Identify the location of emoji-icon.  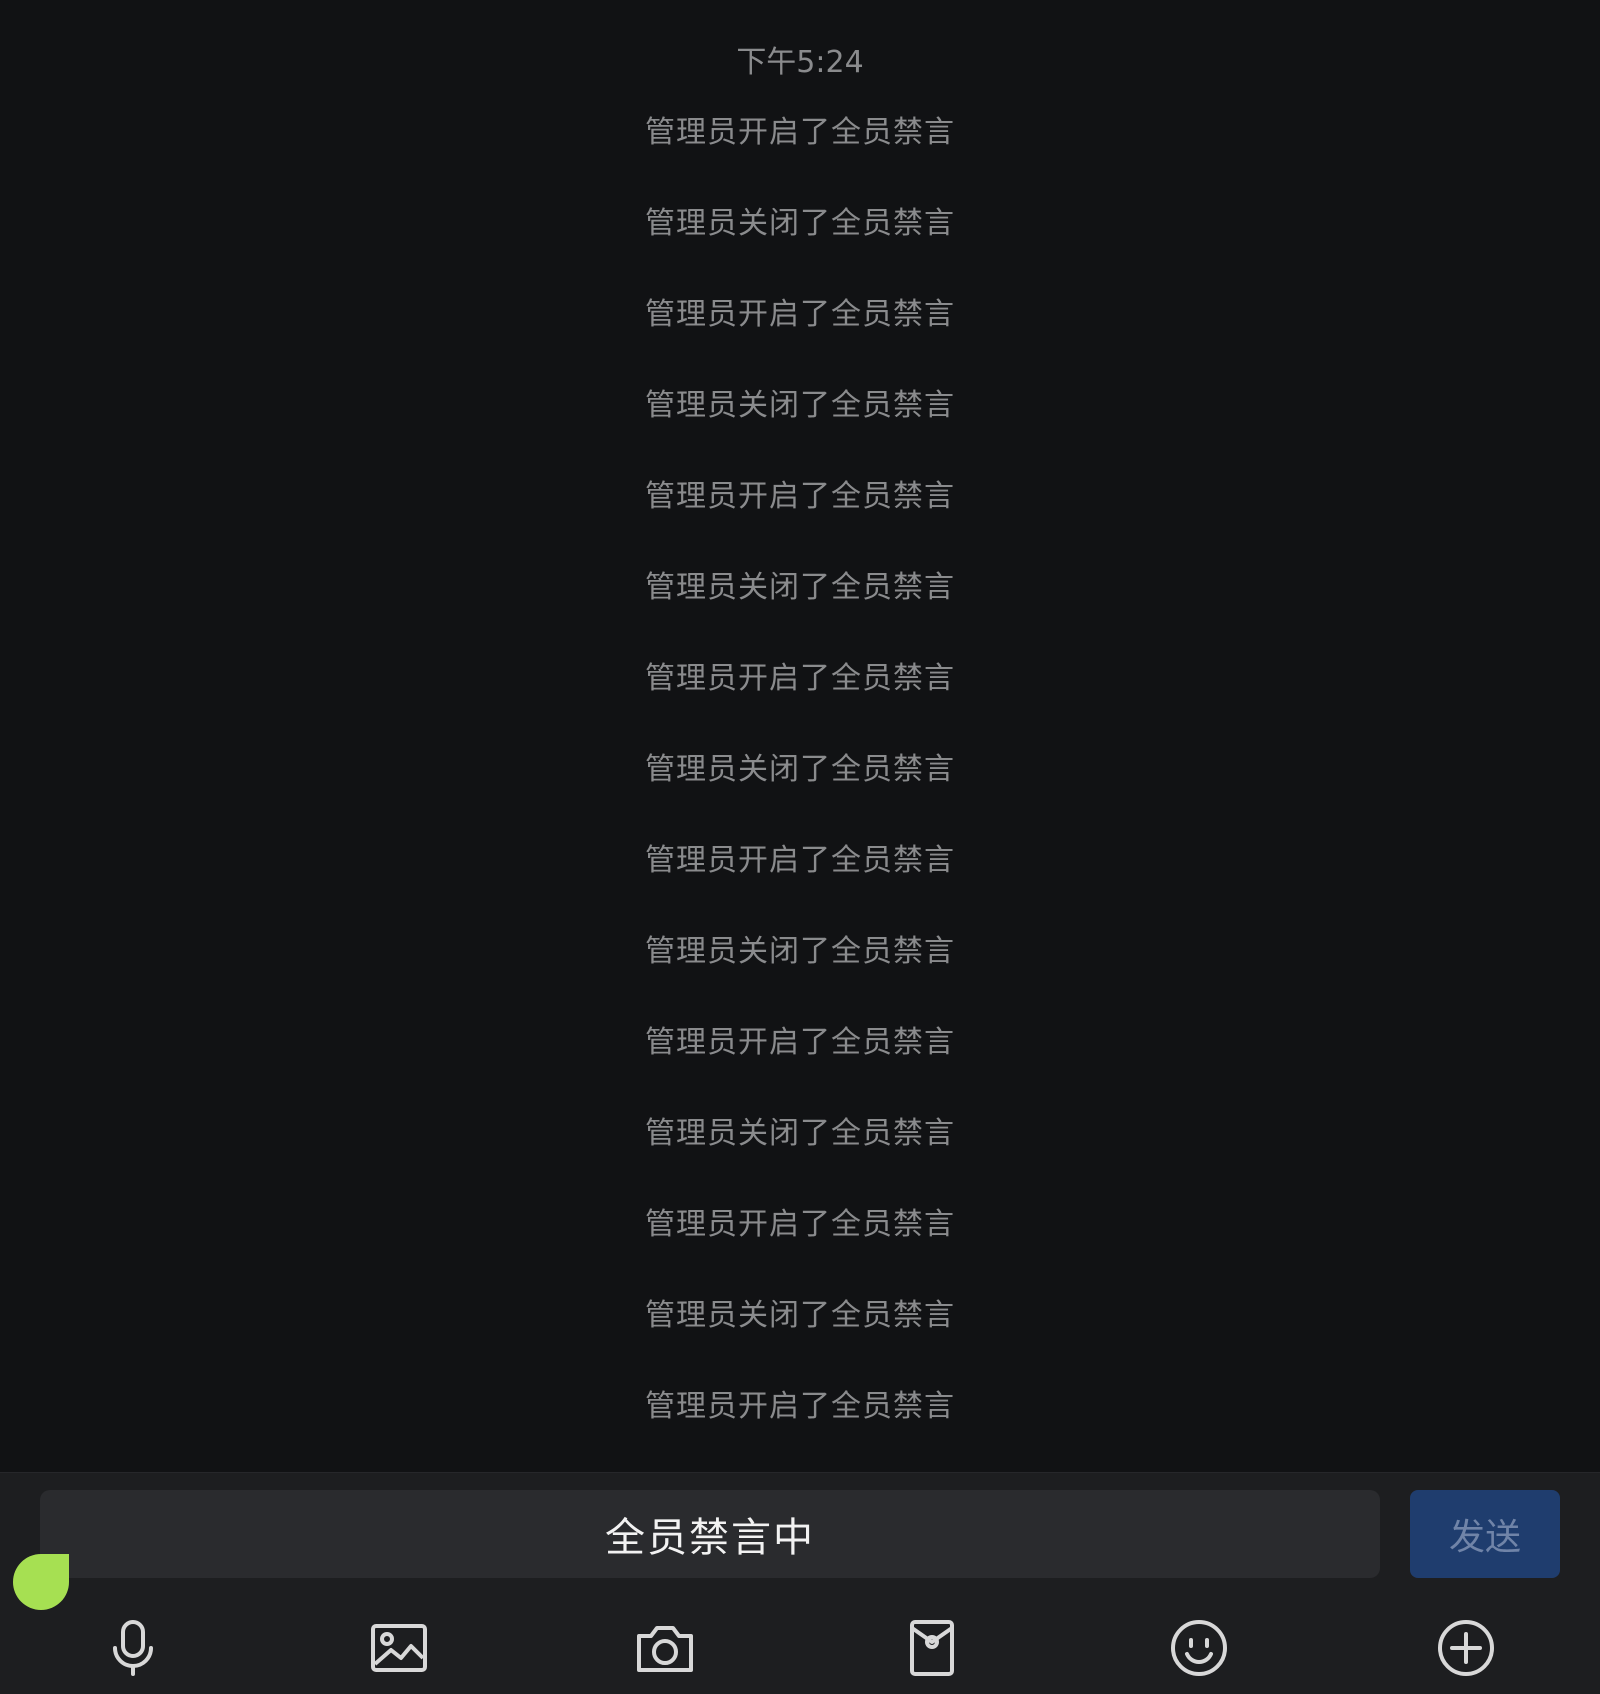
(1199, 1648).